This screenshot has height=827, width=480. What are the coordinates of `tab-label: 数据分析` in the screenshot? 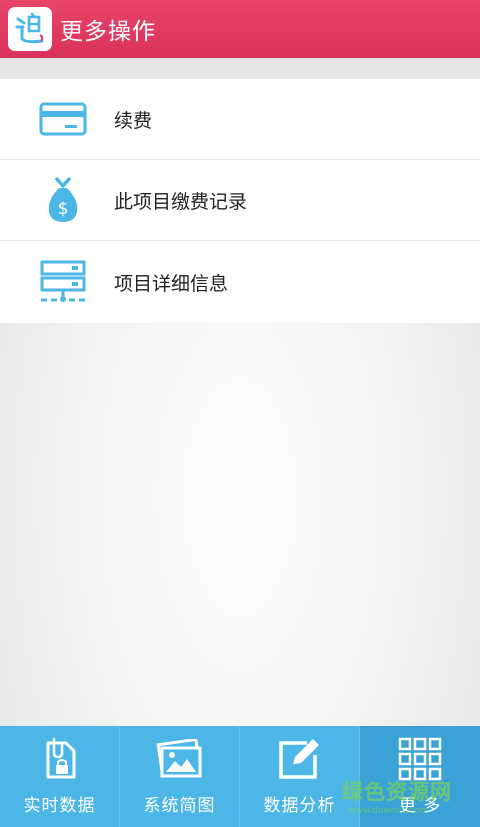 It's located at (299, 806).